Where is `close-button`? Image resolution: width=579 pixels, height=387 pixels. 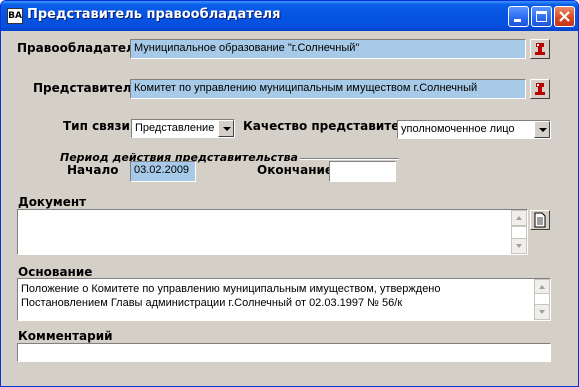
close-button is located at coordinates (564, 16).